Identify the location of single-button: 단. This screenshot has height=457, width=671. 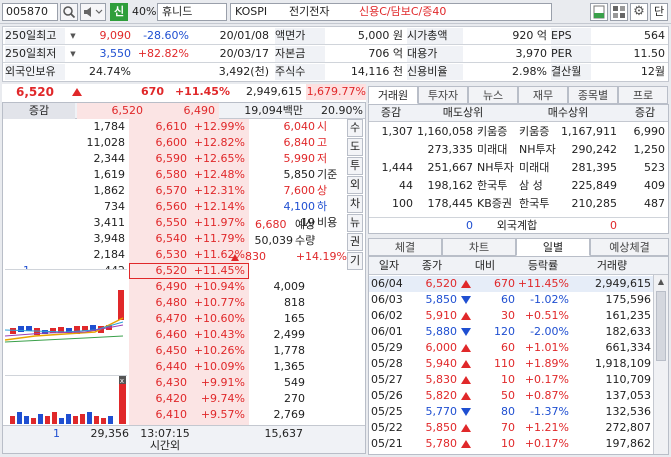
(659, 12).